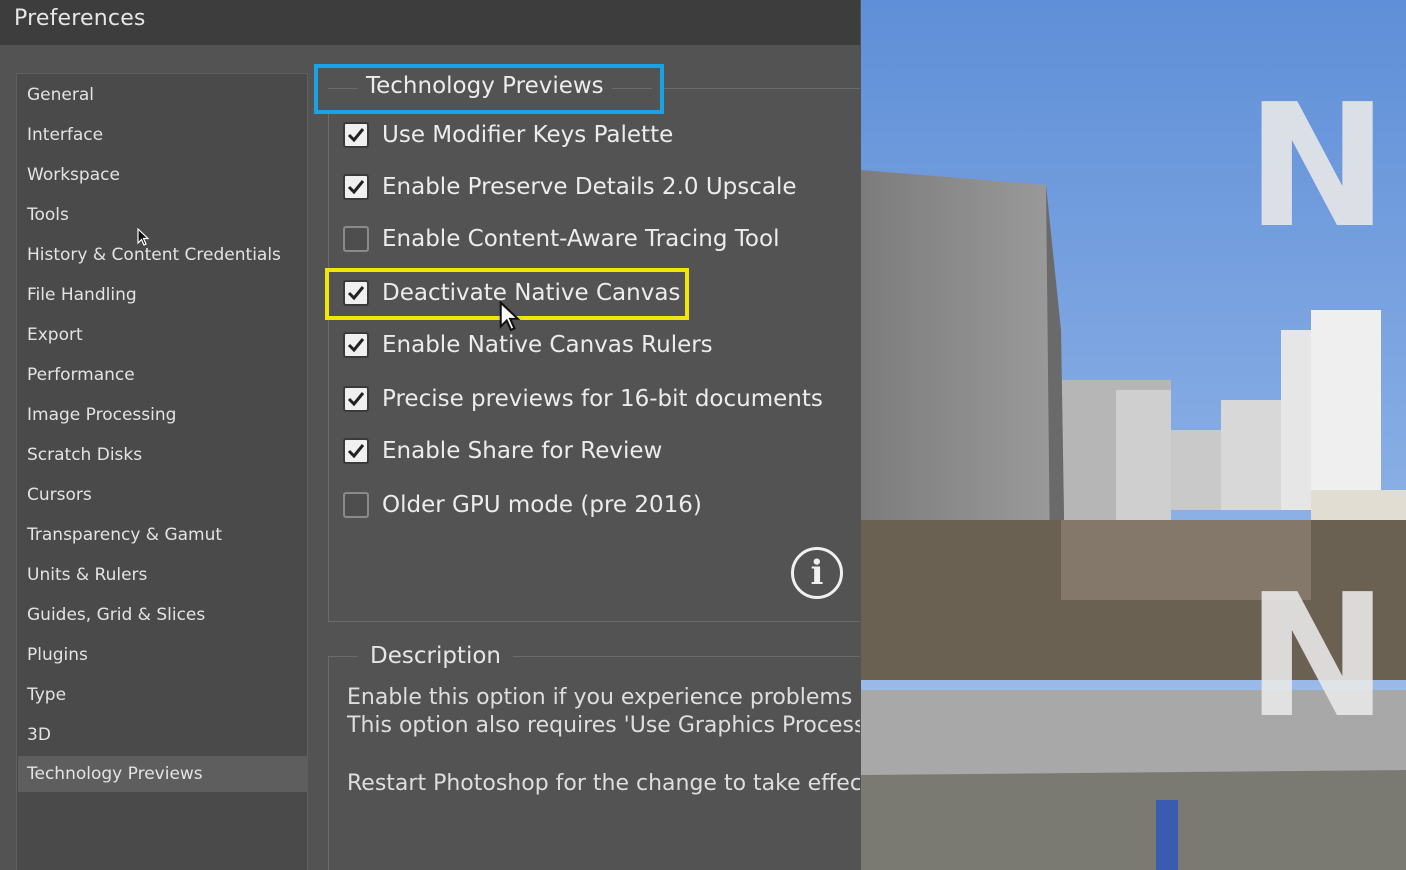 Image resolution: width=1406 pixels, height=870 pixels. Describe the element at coordinates (55, 335) in the screenshot. I see `sidebar-item-label: Export` at that location.